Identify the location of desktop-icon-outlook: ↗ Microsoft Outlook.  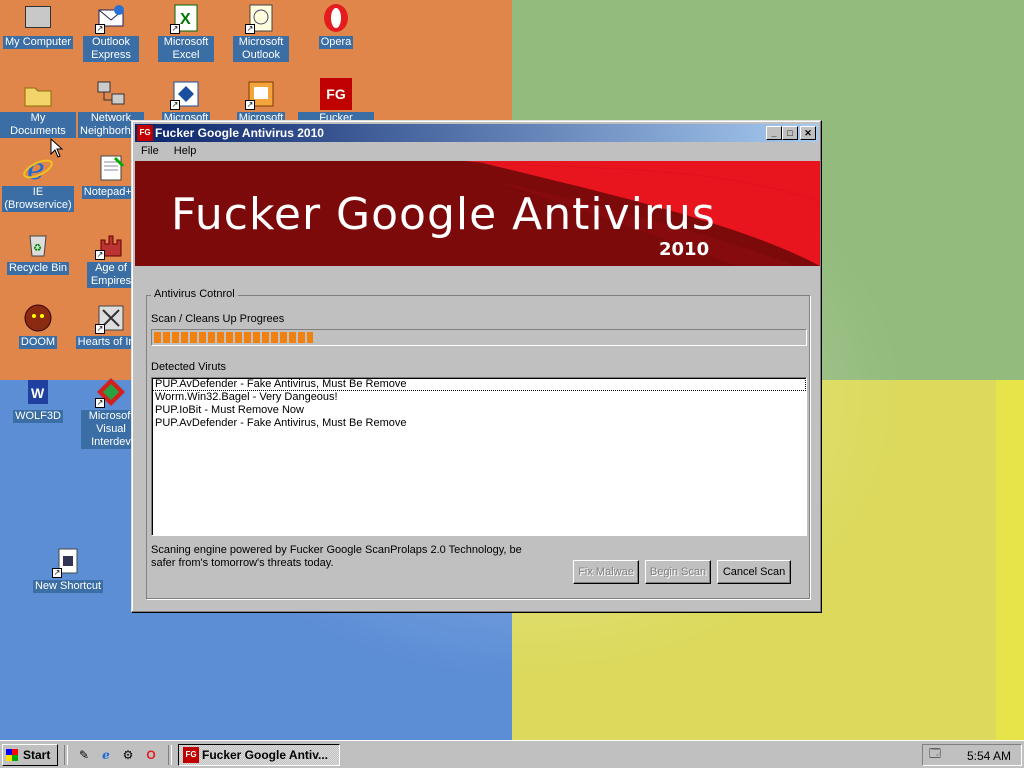
(261, 32).